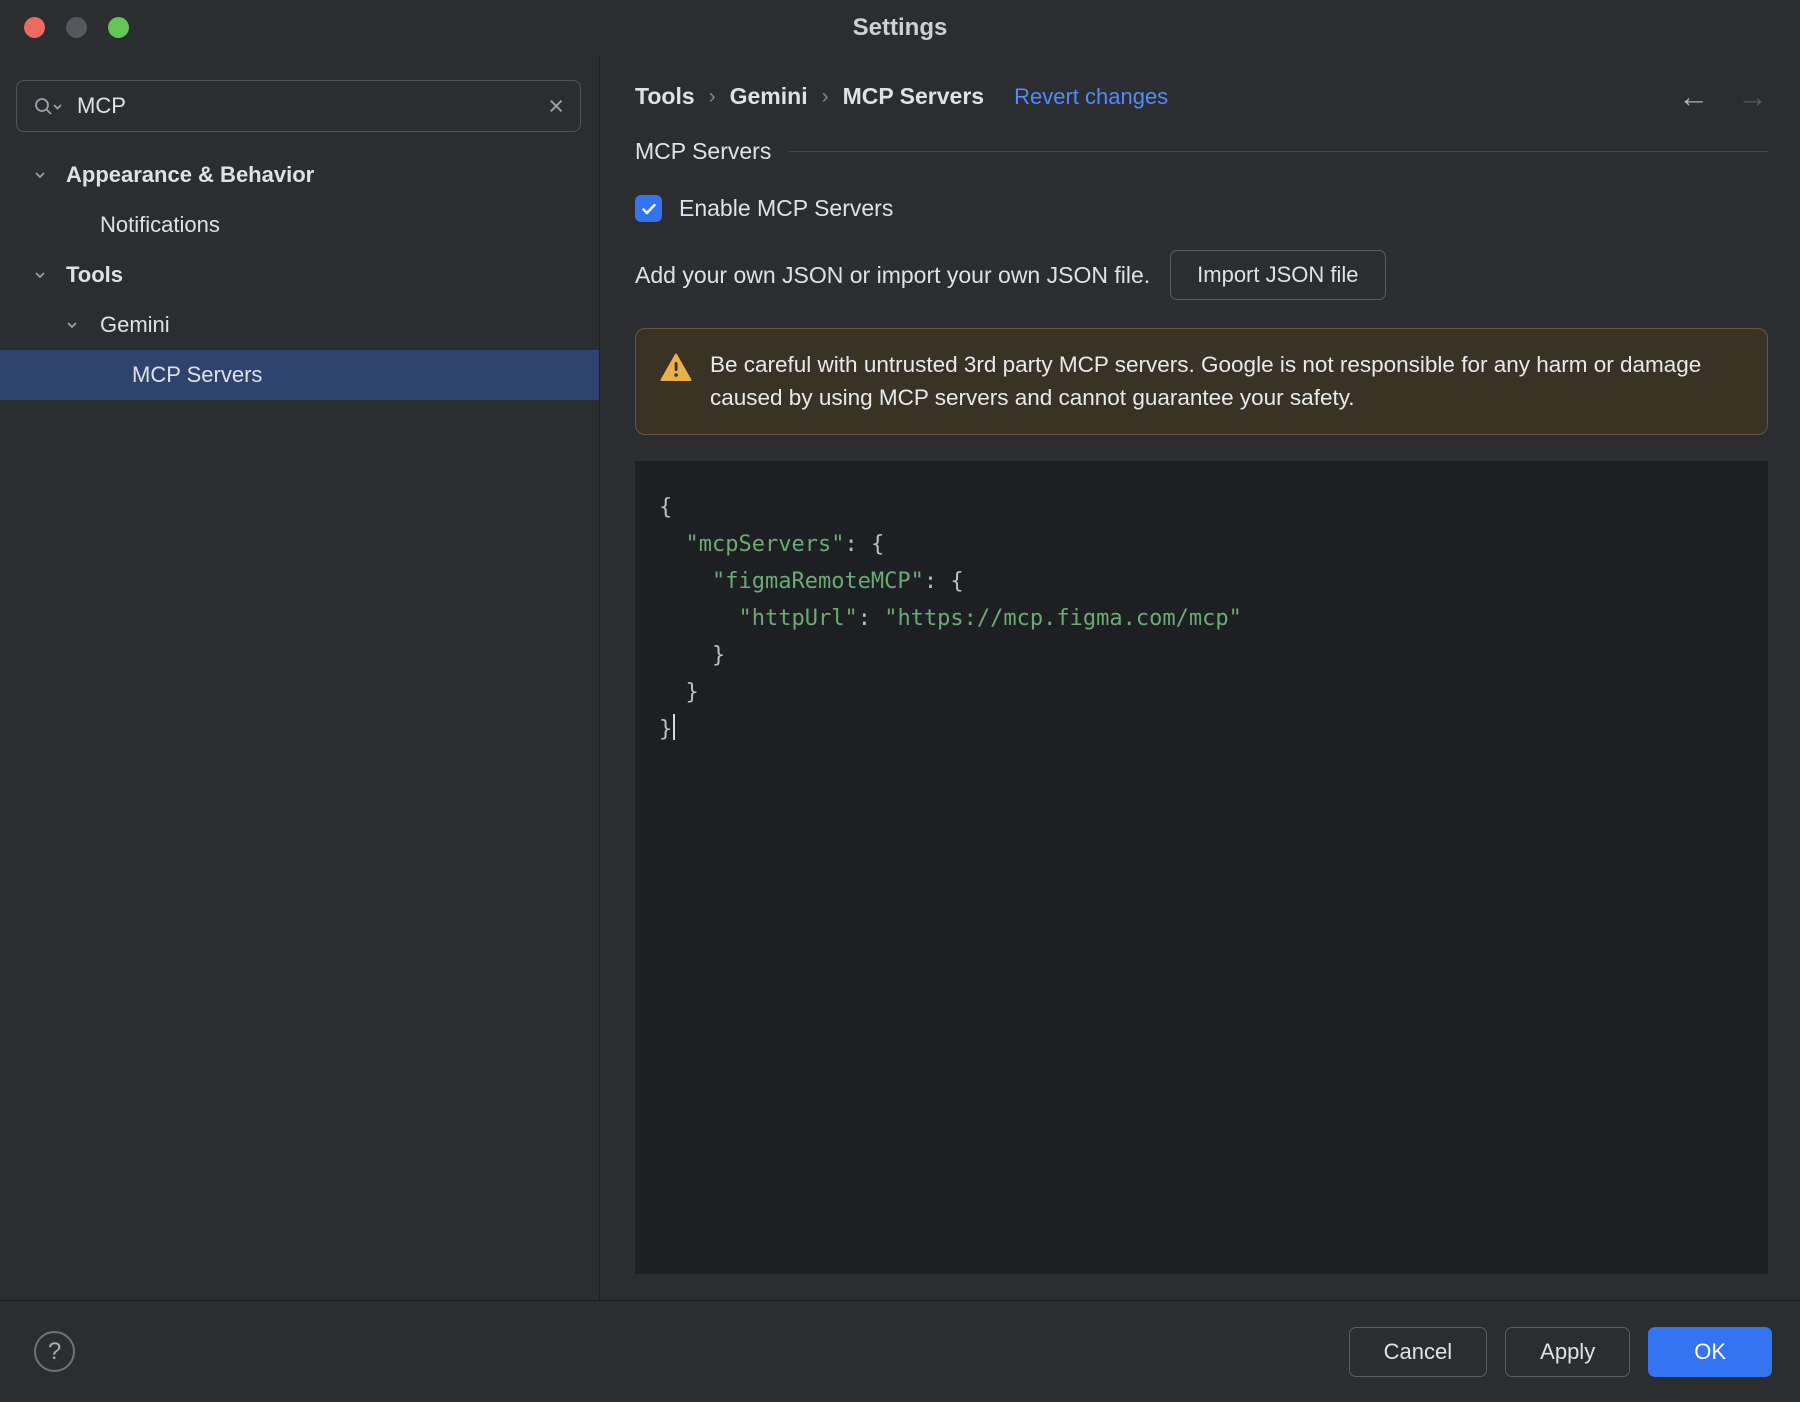  Describe the element at coordinates (703, 151) in the screenshot. I see `page-title: MCP Servers` at that location.